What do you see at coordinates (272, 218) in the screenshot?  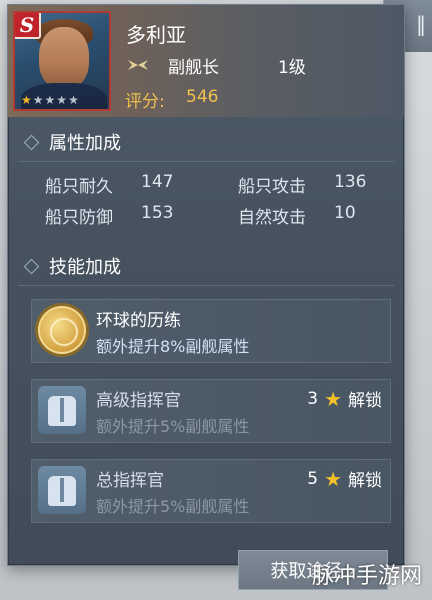 I see `stat-label: 自然攻击` at bounding box center [272, 218].